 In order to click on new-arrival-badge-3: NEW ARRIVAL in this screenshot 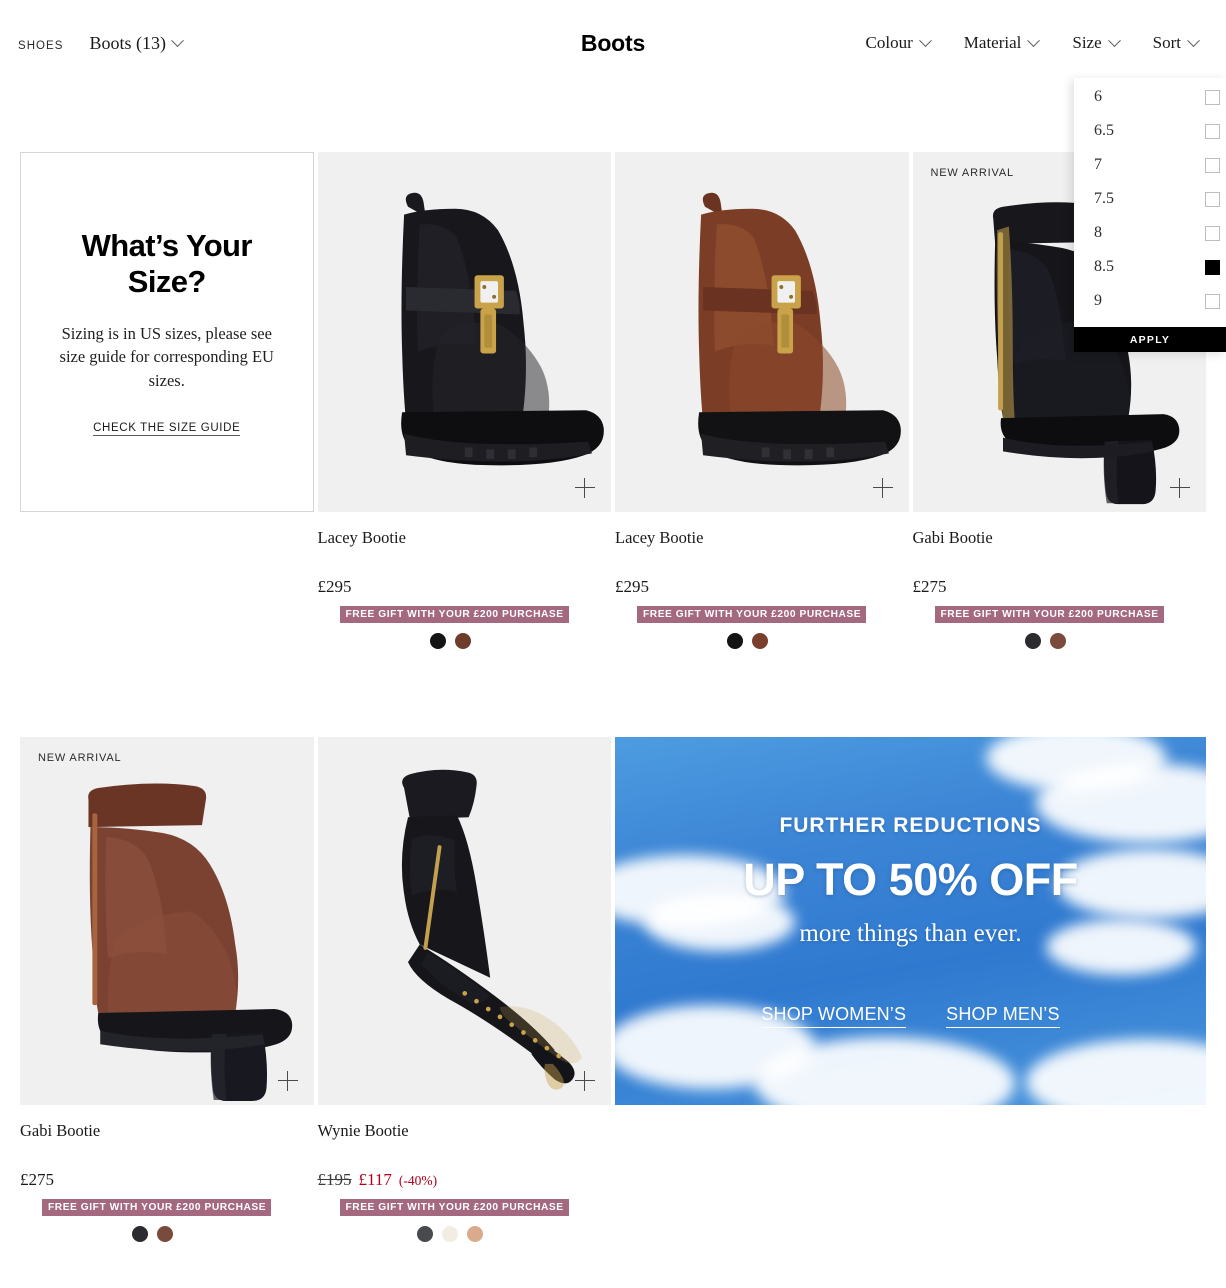, I will do `click(80, 758)`.